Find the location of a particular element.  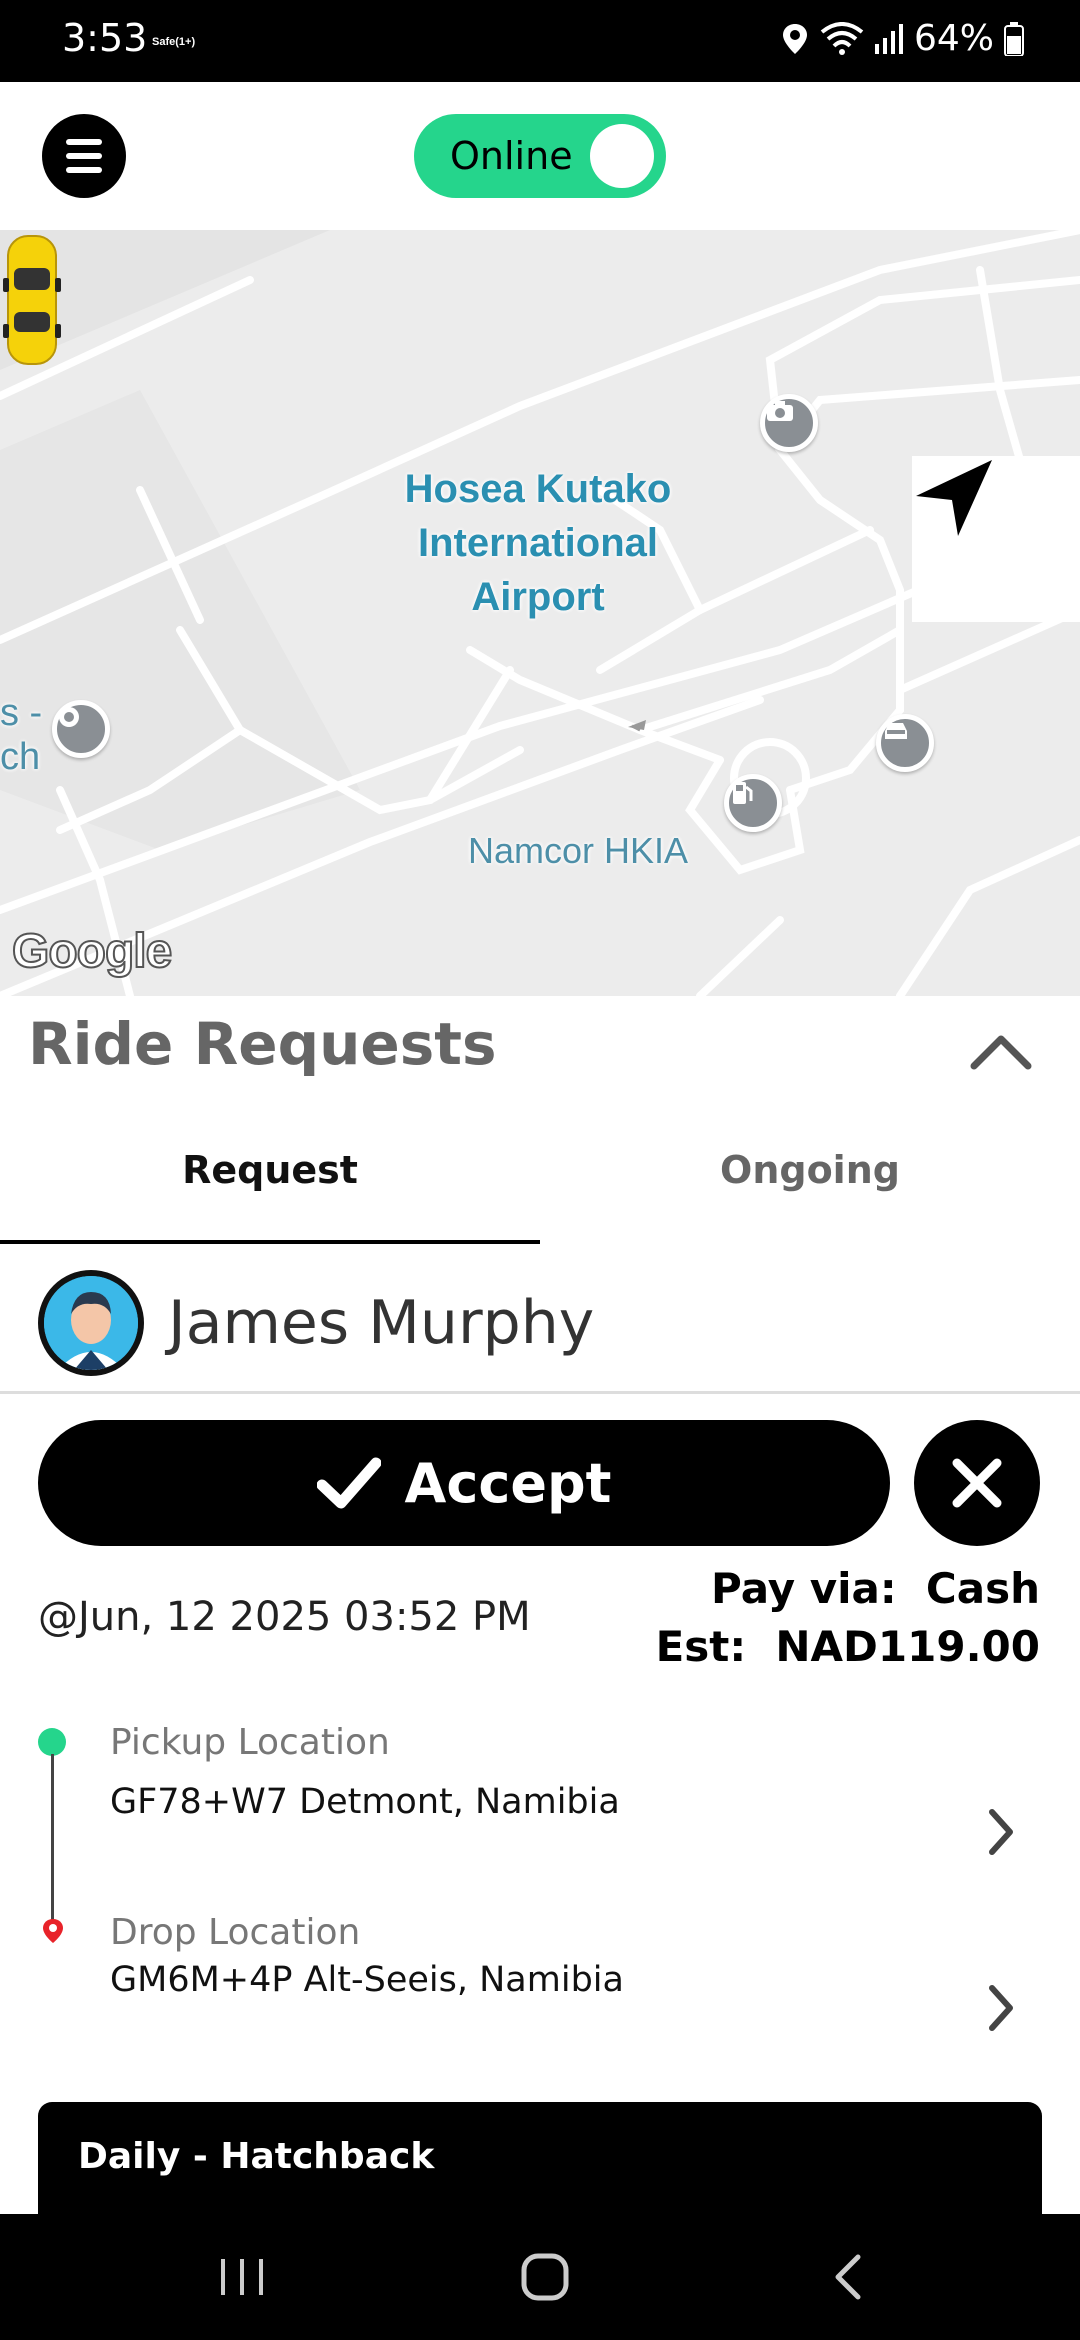

map-edge-label: s - is located at coordinates (21, 713).